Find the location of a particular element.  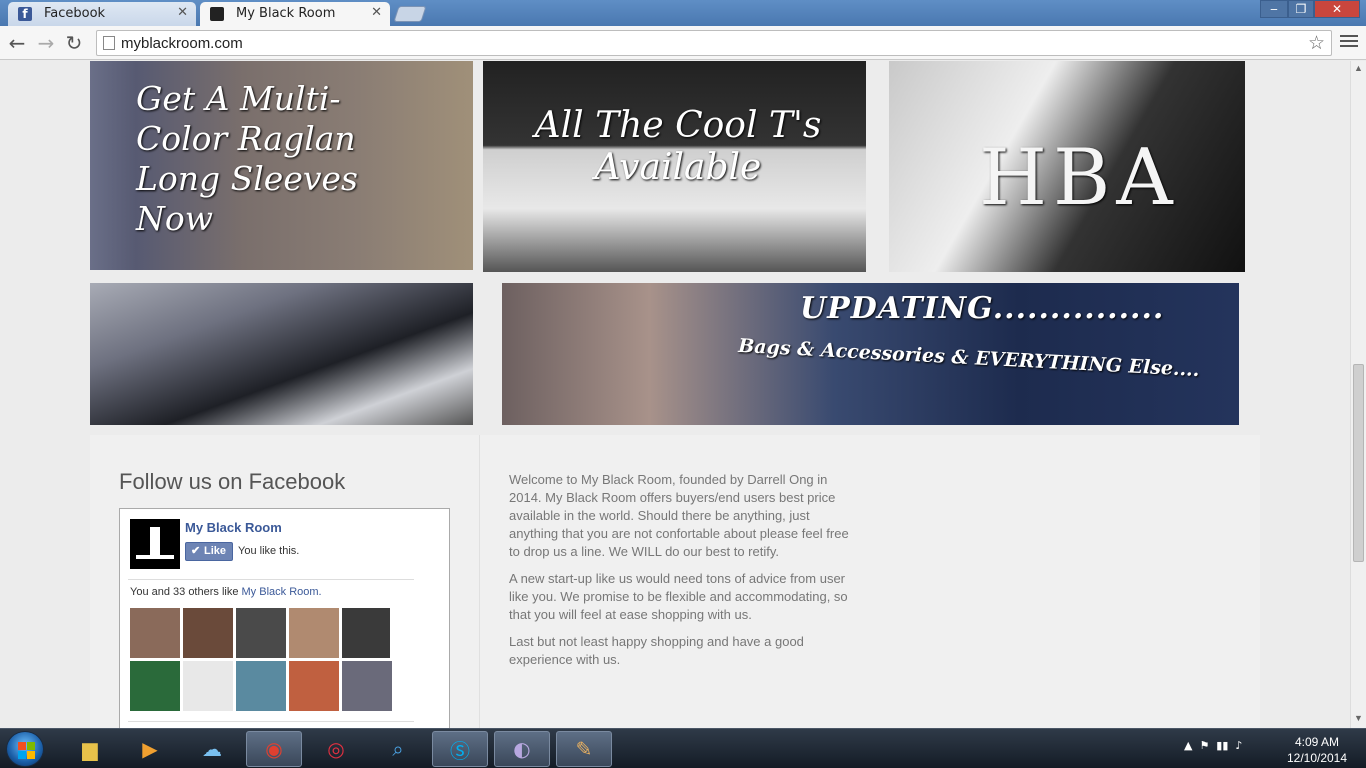

media-player-taskbar-icon: ▶ is located at coordinates (150, 749).